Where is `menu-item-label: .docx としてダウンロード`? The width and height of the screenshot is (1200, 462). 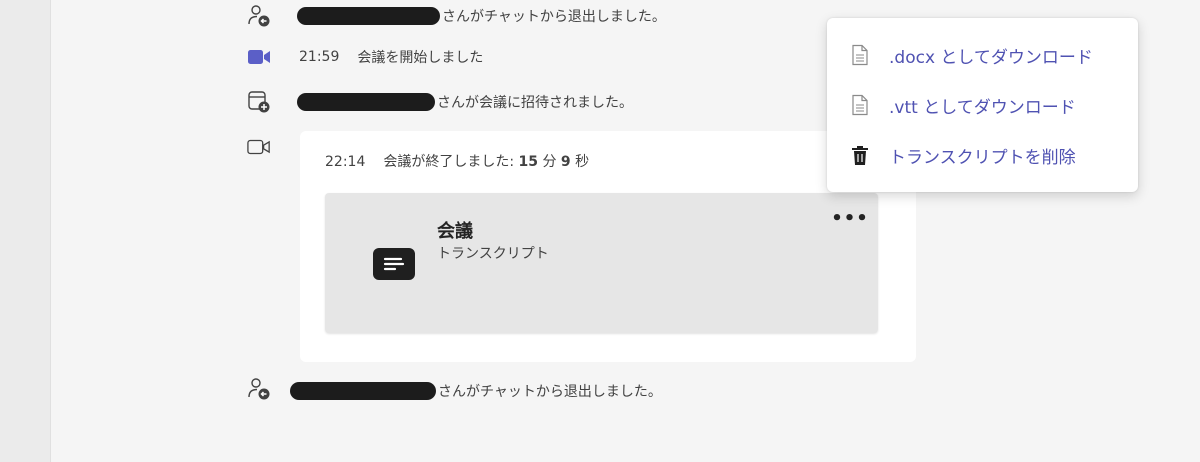
menu-item-label: .docx としてダウンロード is located at coordinates (991, 57).